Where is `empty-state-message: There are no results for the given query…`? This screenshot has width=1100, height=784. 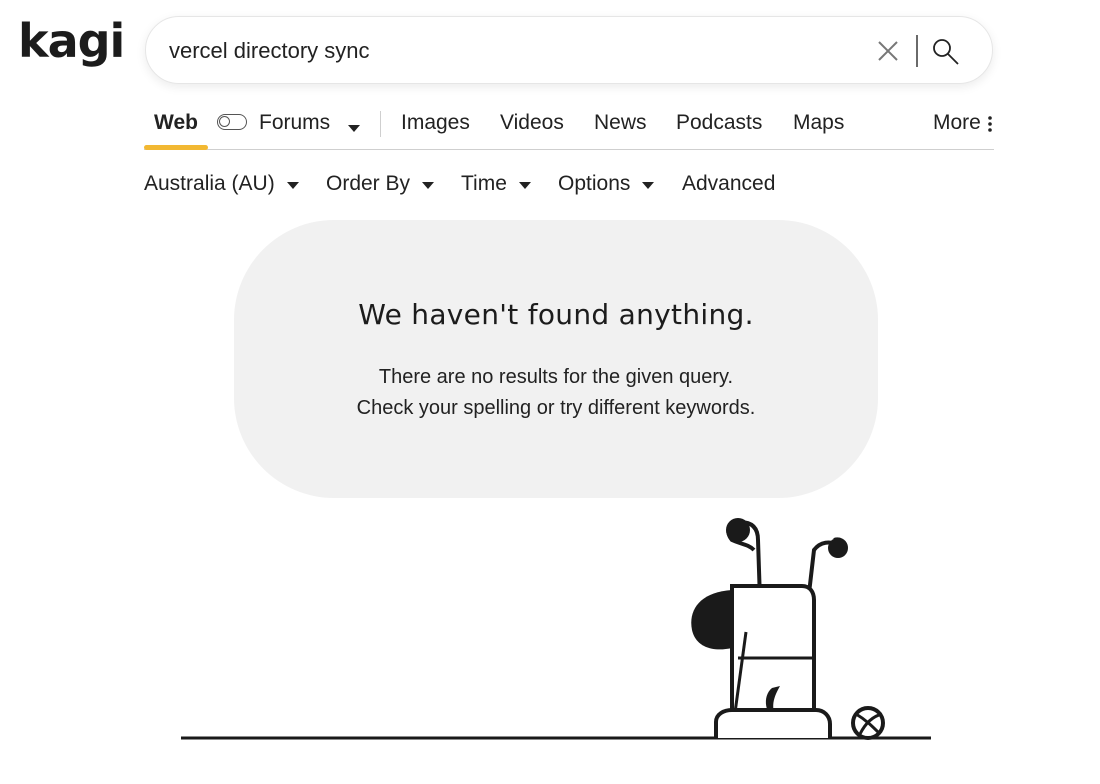 empty-state-message: There are no results for the given query… is located at coordinates (556, 377).